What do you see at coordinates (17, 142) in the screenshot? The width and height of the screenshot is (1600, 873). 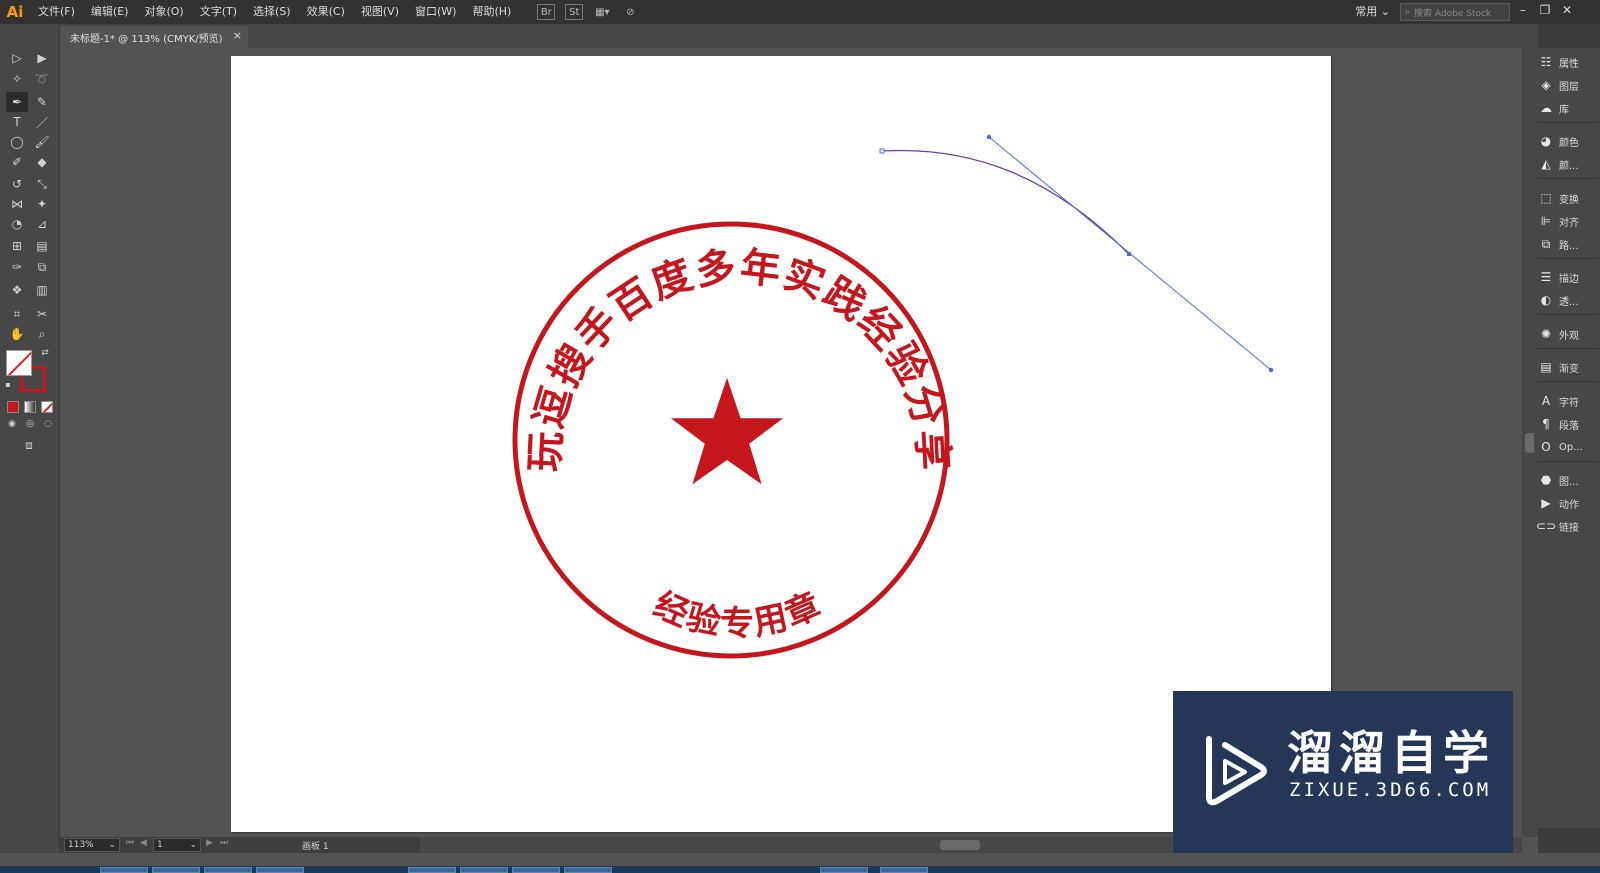 I see `ellipse-tool-icon: ◯` at bounding box center [17, 142].